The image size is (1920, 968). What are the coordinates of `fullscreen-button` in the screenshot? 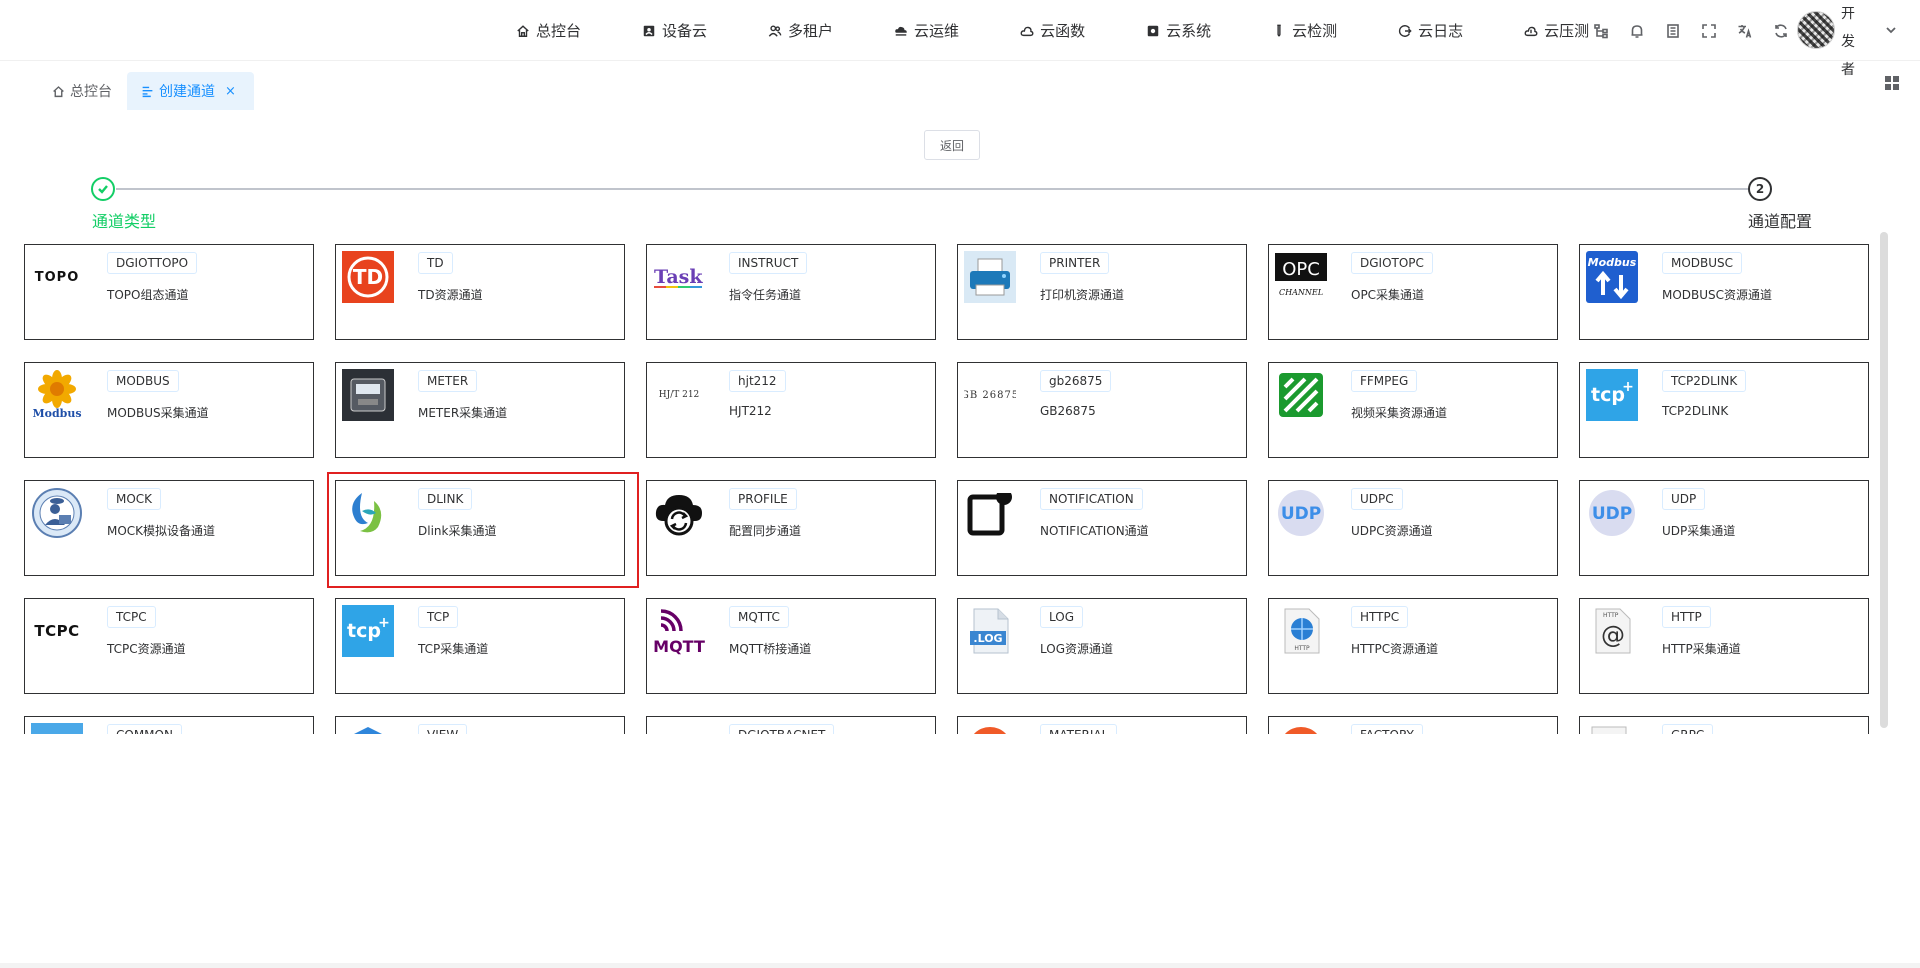 It's located at (1709, 30).